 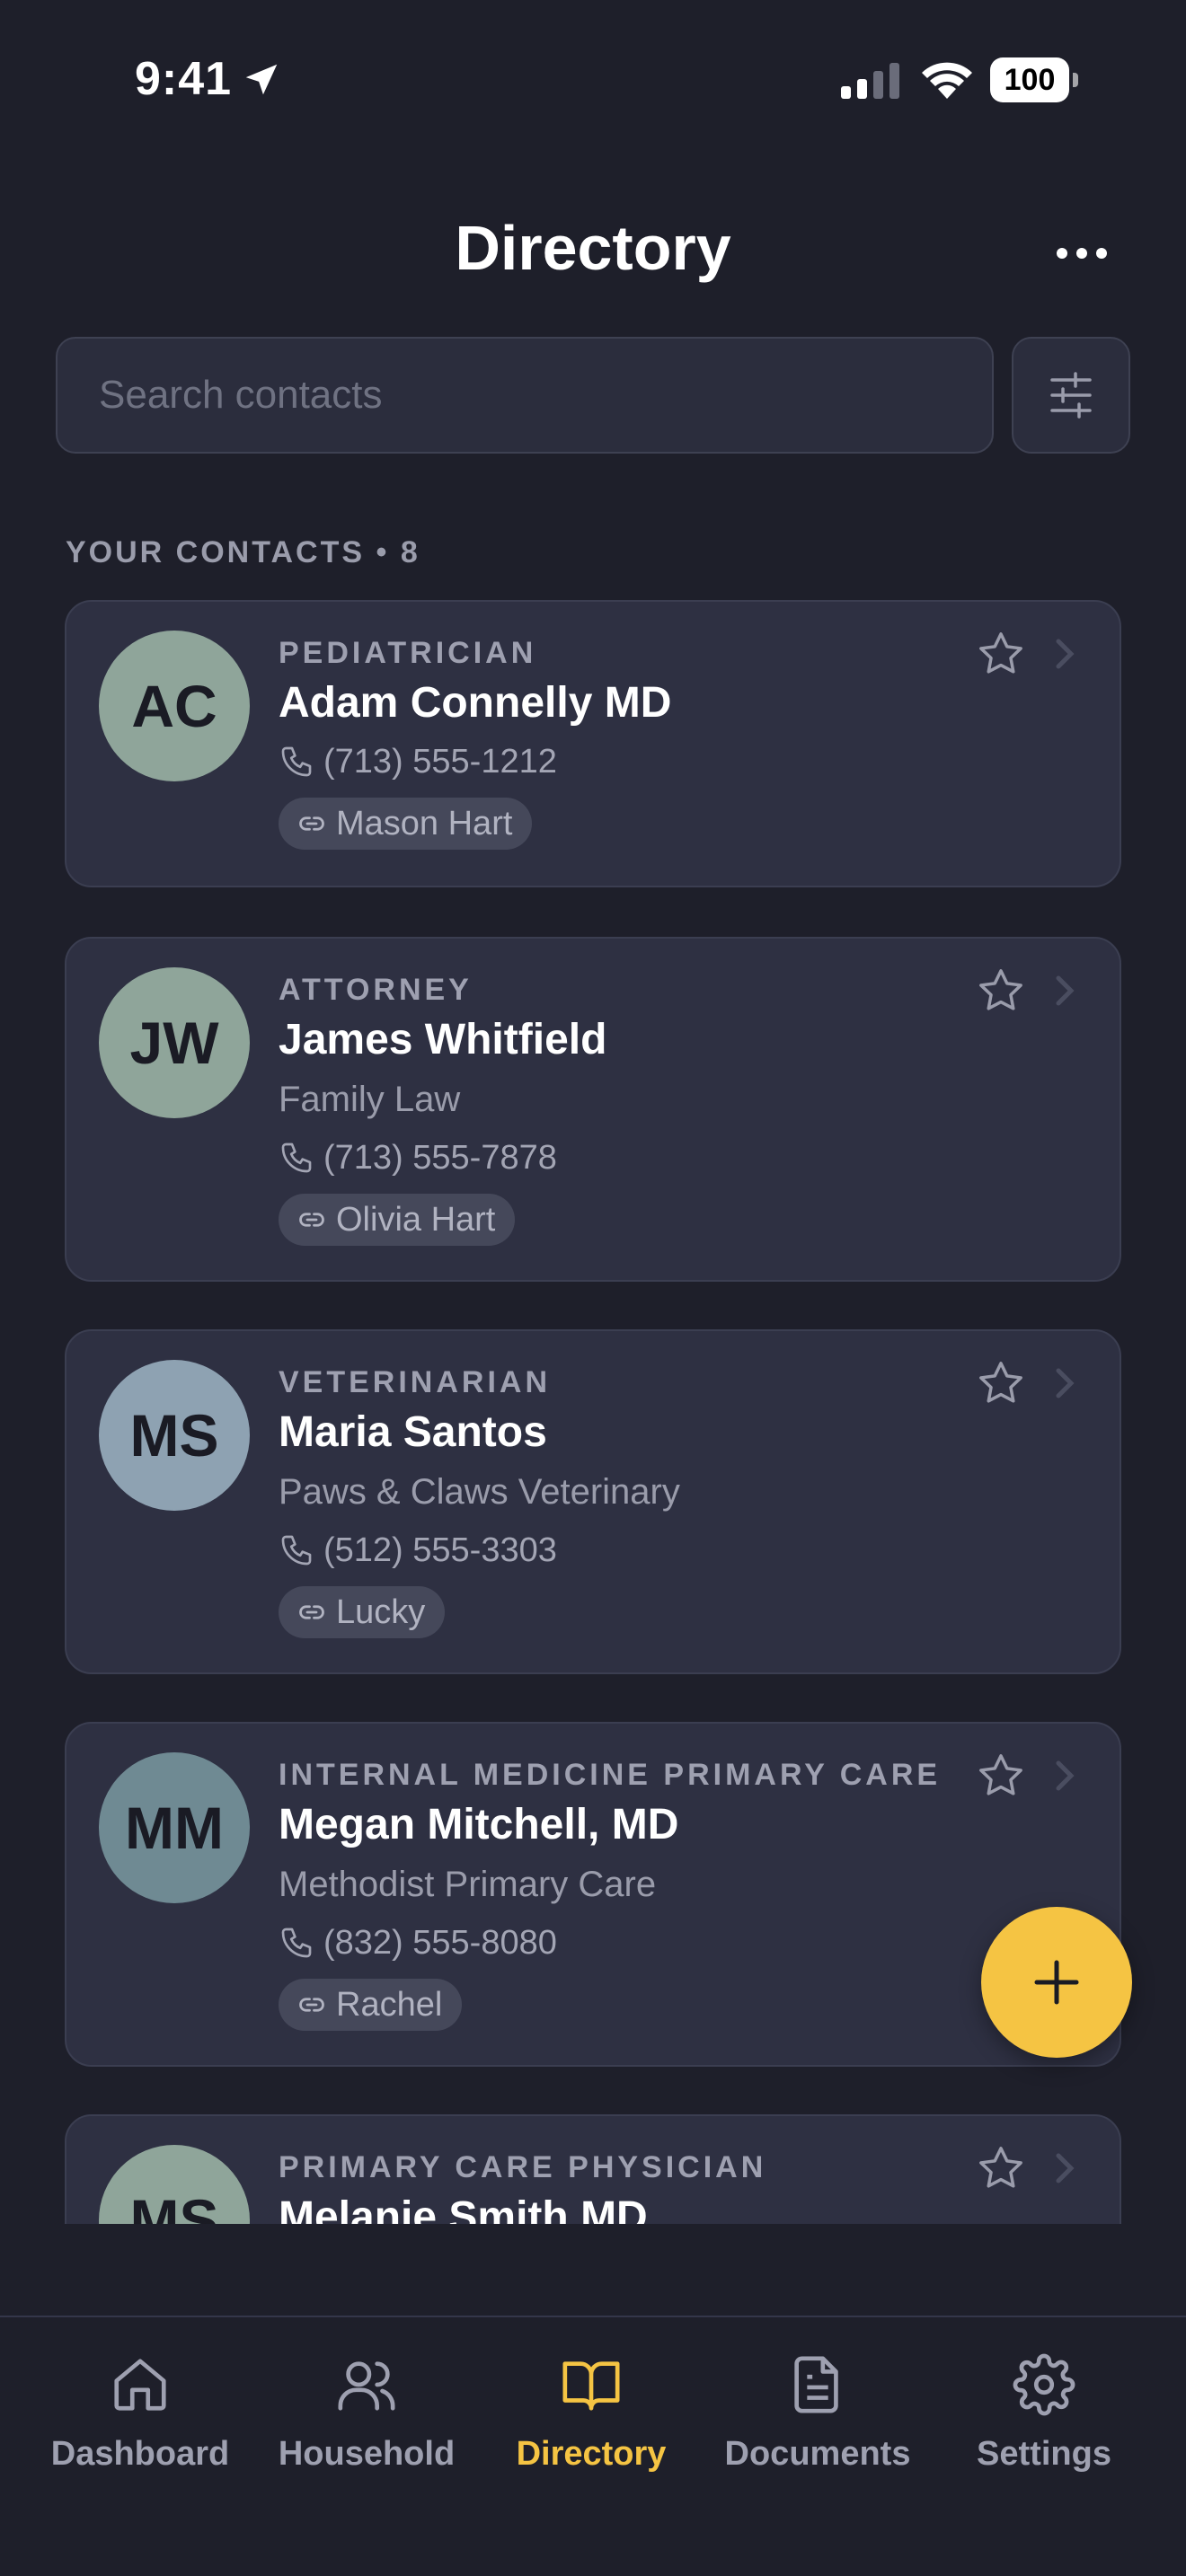 I want to click on gear-icon, so click(x=1044, y=2384).